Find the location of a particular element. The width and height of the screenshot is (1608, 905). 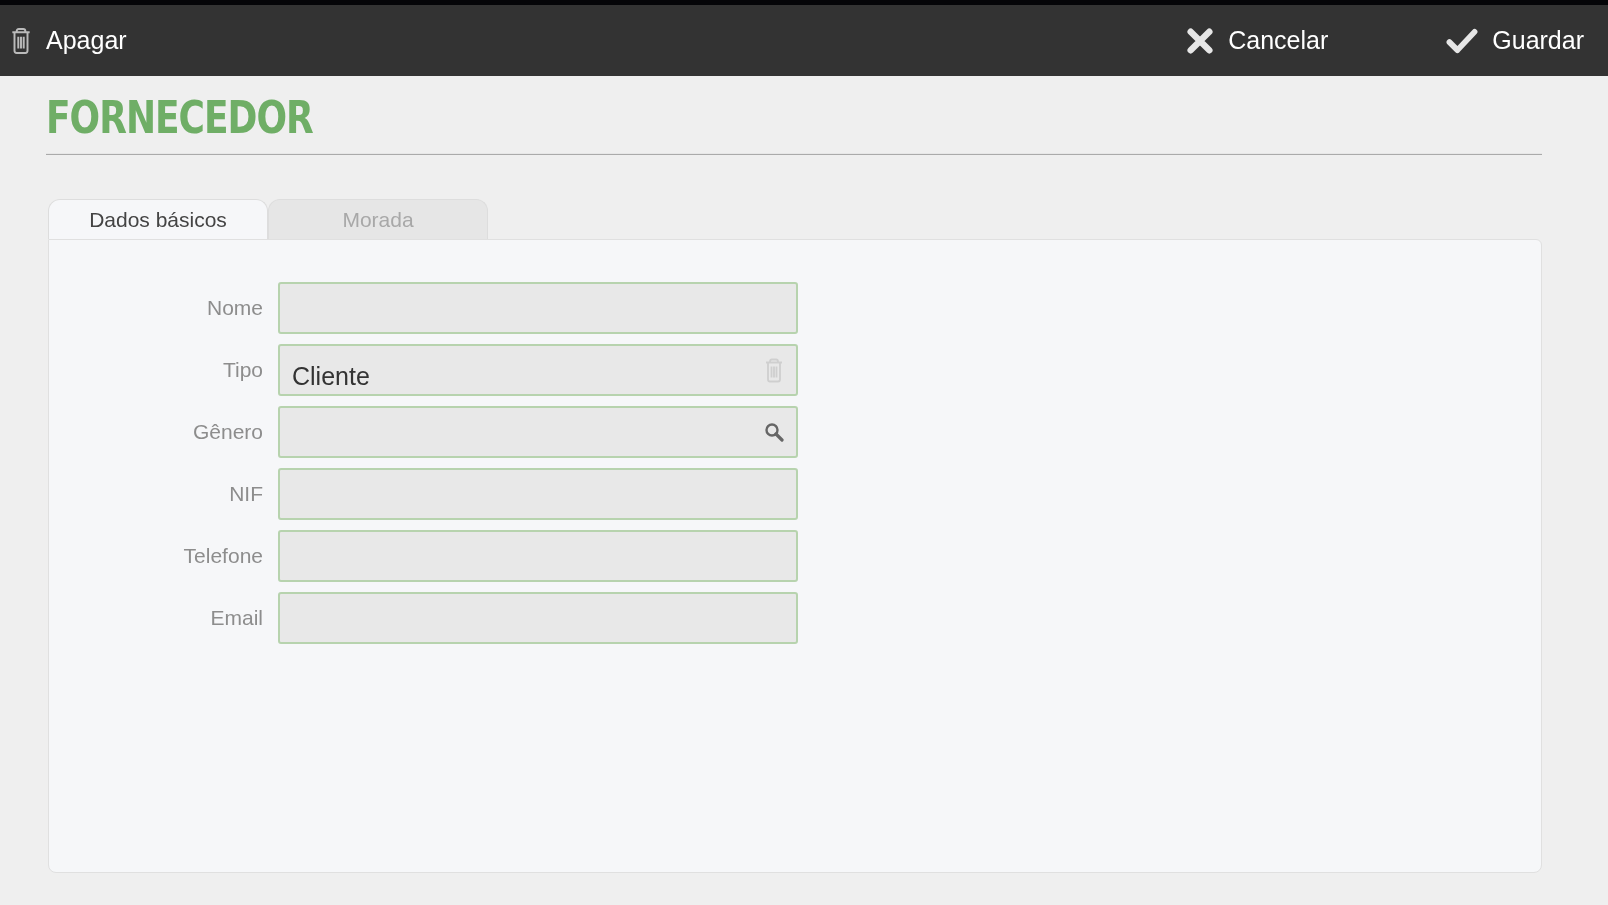

field-label: NIF is located at coordinates (246, 494).